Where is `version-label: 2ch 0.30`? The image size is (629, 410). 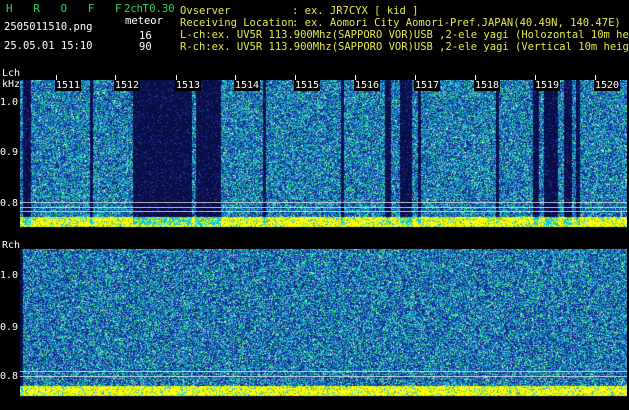
version-label: 2ch 0.30 is located at coordinates (149, 9).